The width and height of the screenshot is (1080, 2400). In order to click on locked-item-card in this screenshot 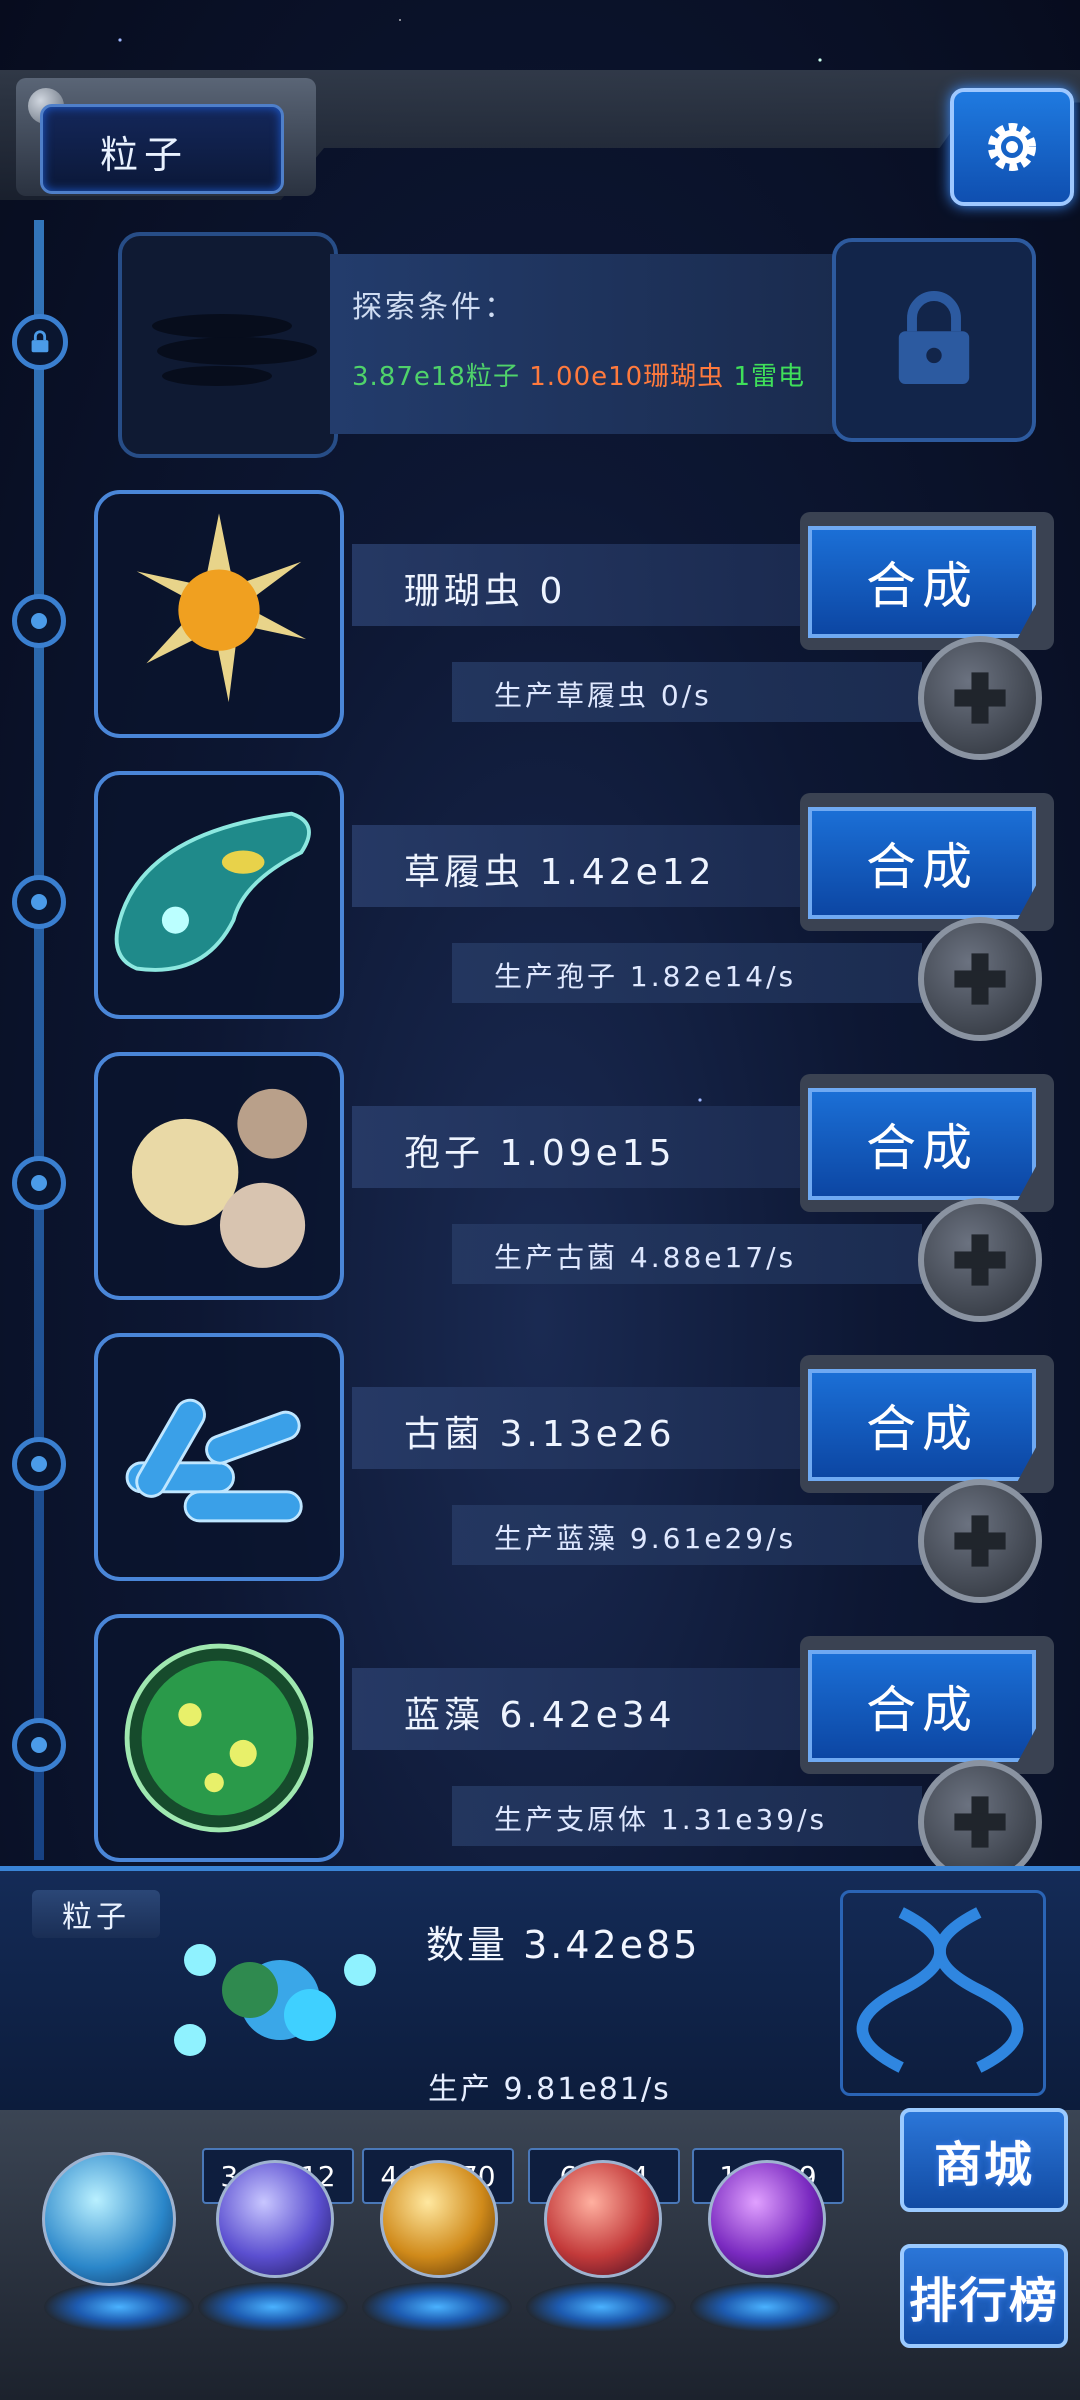, I will do `click(228, 345)`.